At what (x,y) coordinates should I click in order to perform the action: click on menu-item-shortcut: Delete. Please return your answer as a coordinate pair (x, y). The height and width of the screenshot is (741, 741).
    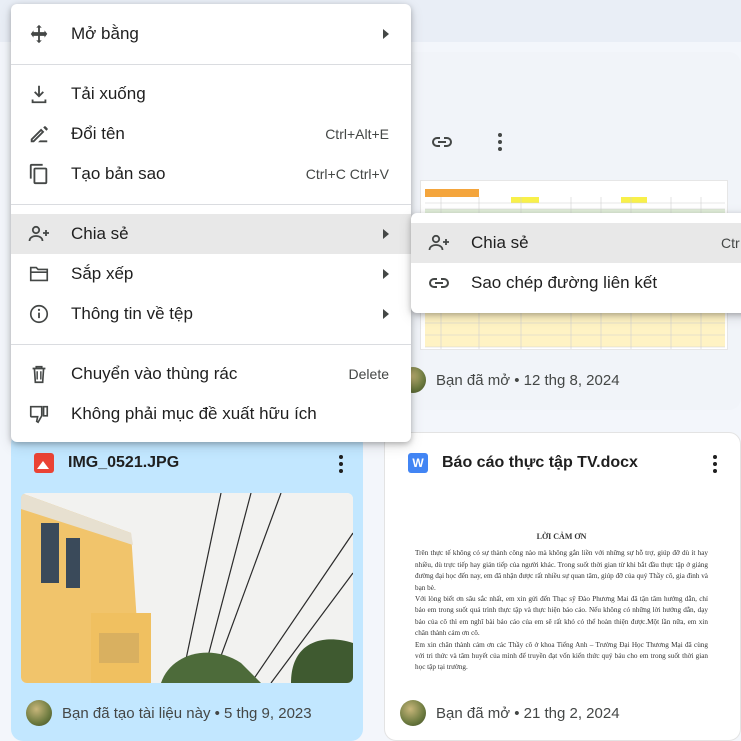
    Looking at the image, I should click on (368, 374).